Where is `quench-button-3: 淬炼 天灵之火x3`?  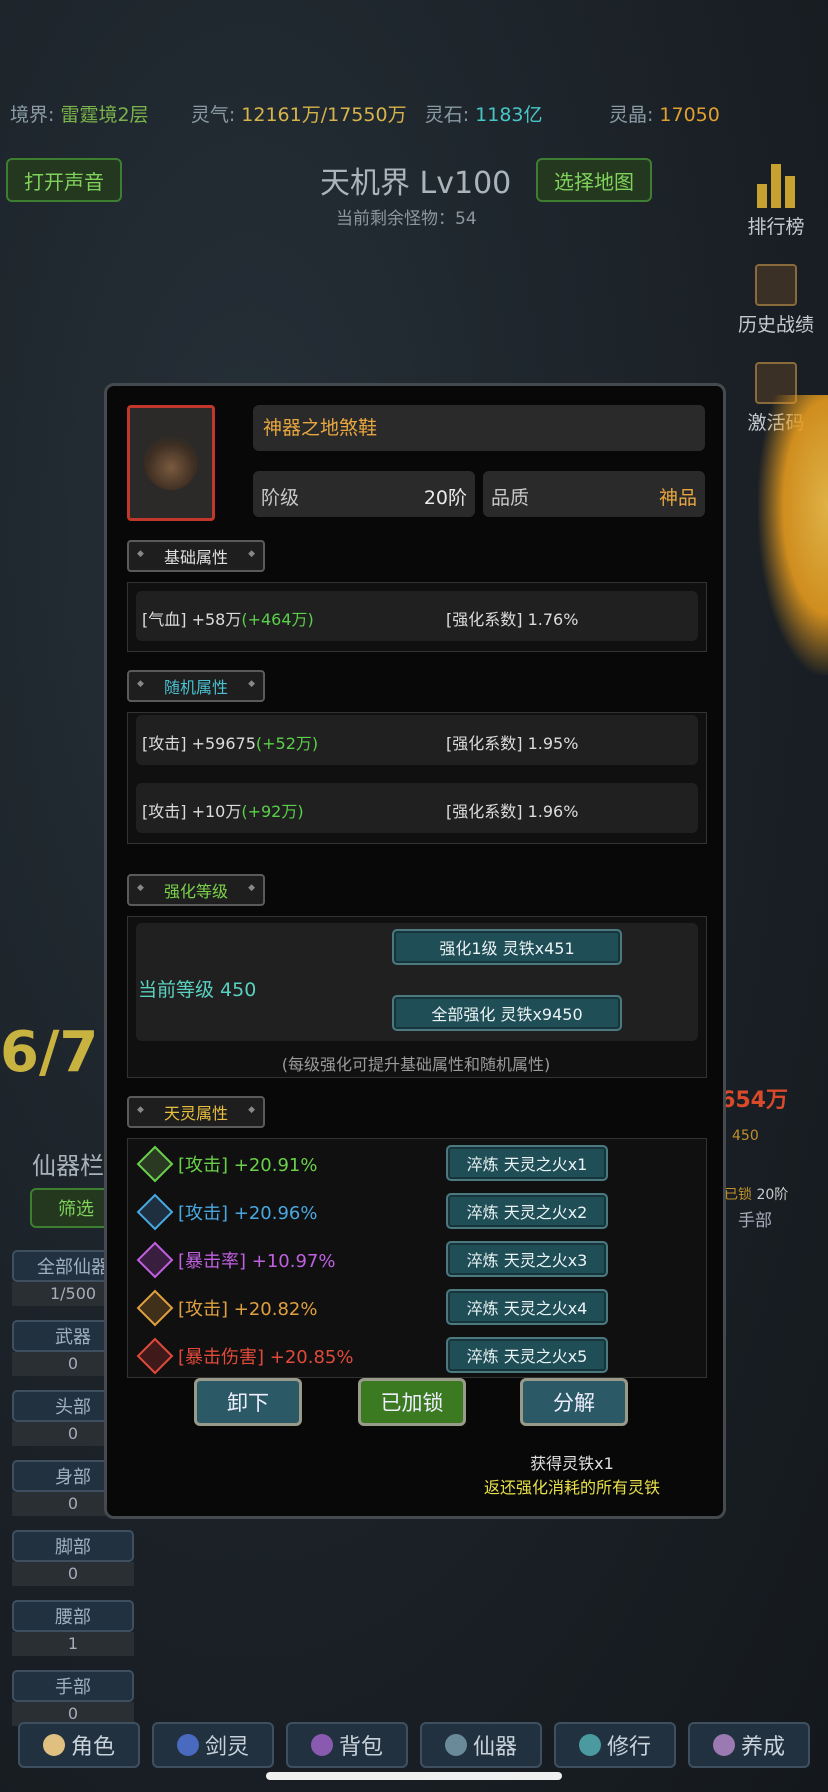
quench-button-3: 淬炼 天灵之火x3 is located at coordinates (527, 1259).